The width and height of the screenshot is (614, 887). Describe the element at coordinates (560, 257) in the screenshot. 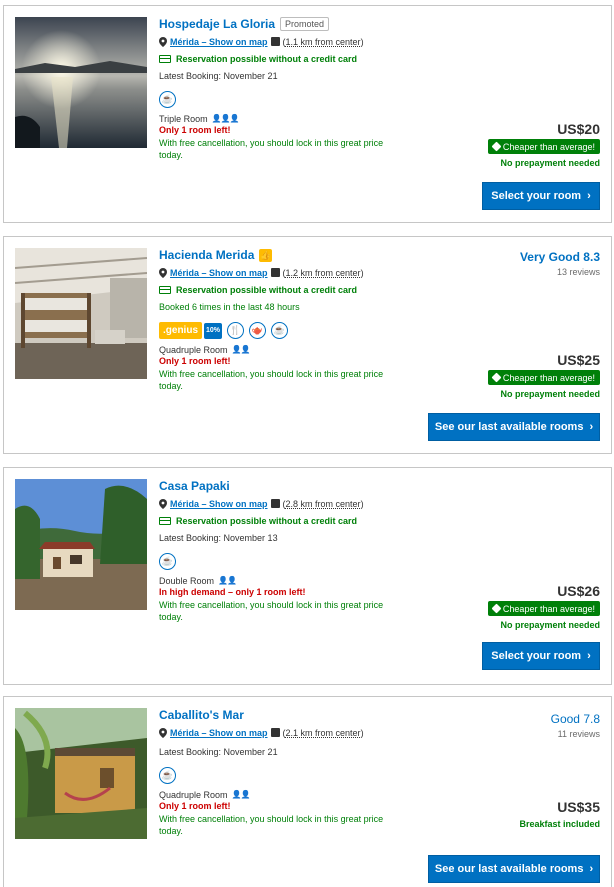

I see `review-score: Very Good 8.3` at that location.